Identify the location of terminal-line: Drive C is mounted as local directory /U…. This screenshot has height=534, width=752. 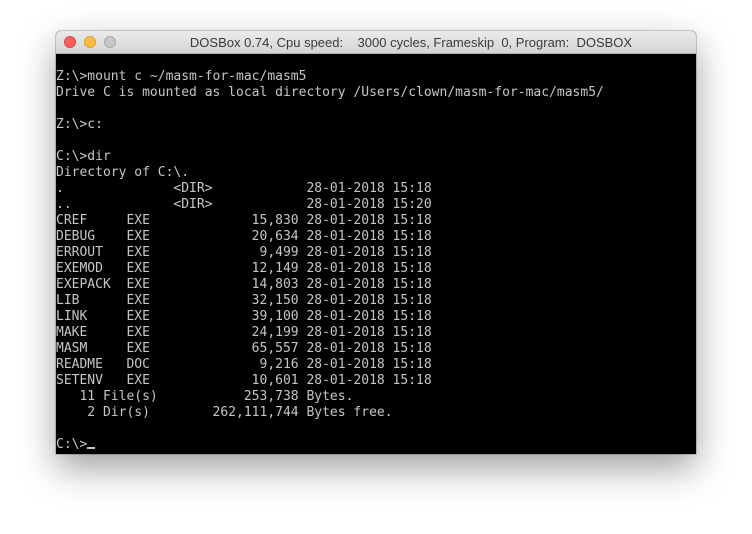
(330, 92).